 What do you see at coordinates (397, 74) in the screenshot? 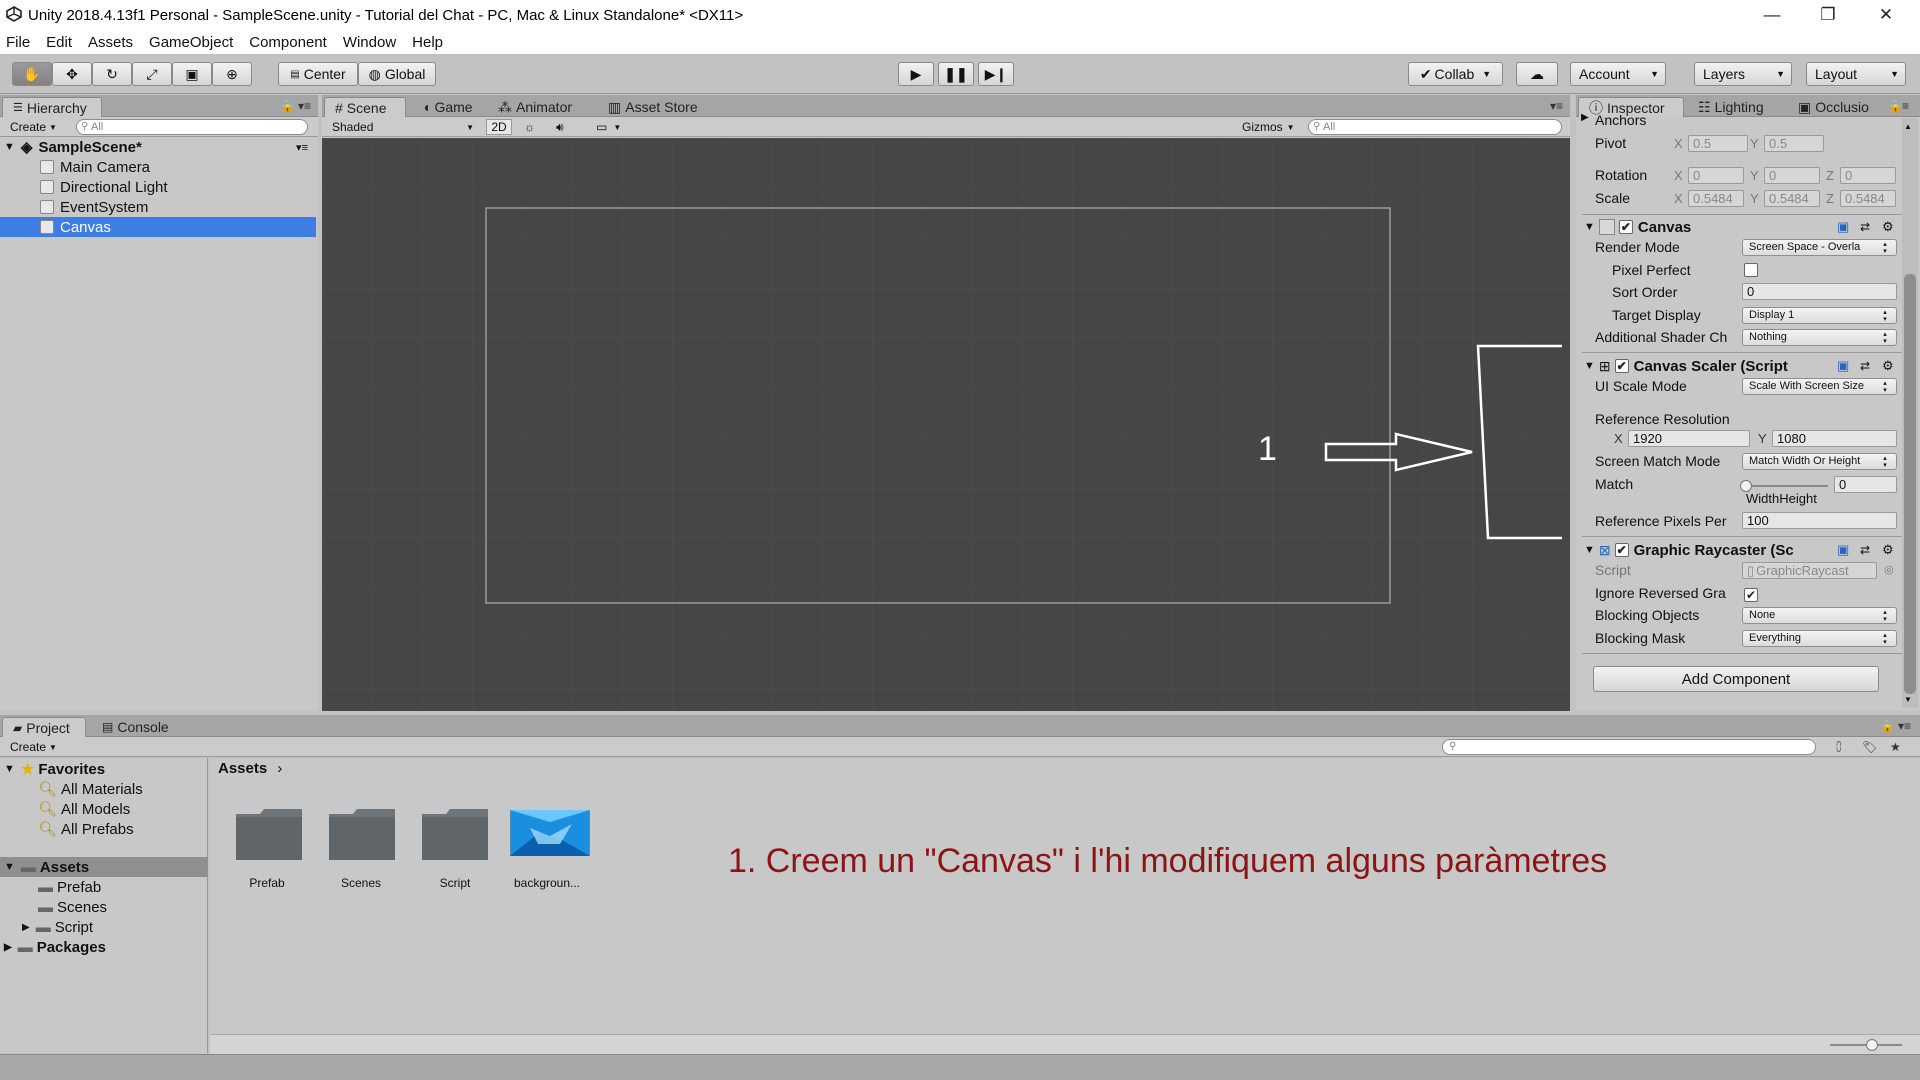
I see `pivot-global-toggle: ◍ Global` at bounding box center [397, 74].